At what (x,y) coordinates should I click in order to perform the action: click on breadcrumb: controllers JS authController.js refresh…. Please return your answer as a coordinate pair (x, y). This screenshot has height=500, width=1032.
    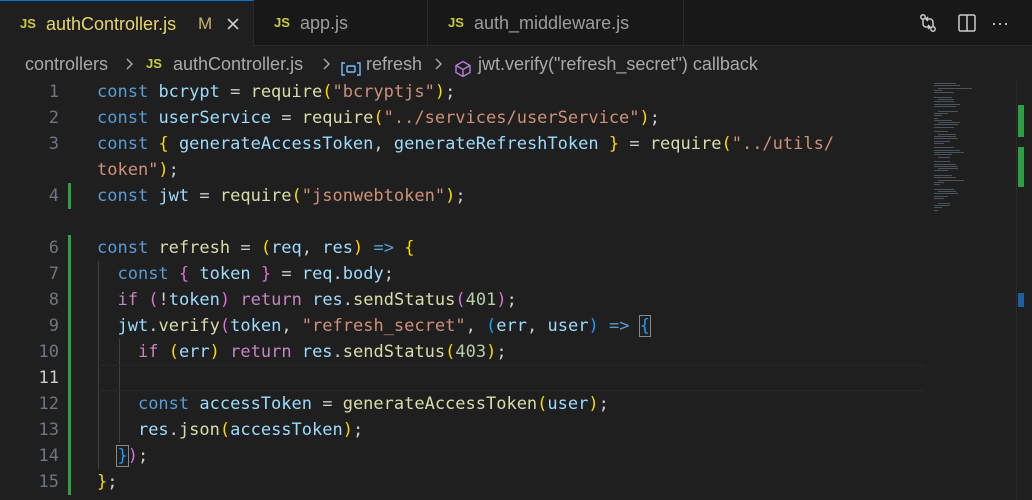
    Looking at the image, I should click on (516, 64).